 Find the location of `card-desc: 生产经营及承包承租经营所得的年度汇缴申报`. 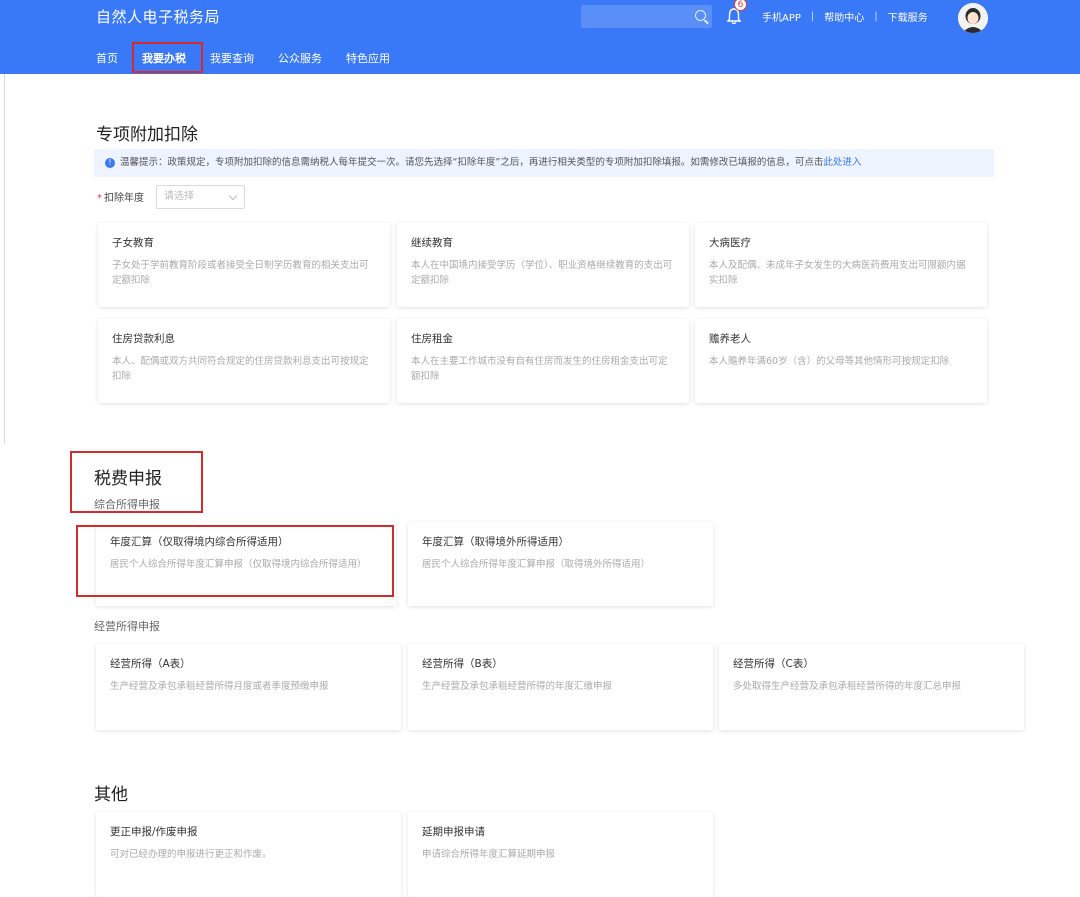

card-desc: 生产经营及承包承租经营所得的年度汇缴申报 is located at coordinates (517, 686).